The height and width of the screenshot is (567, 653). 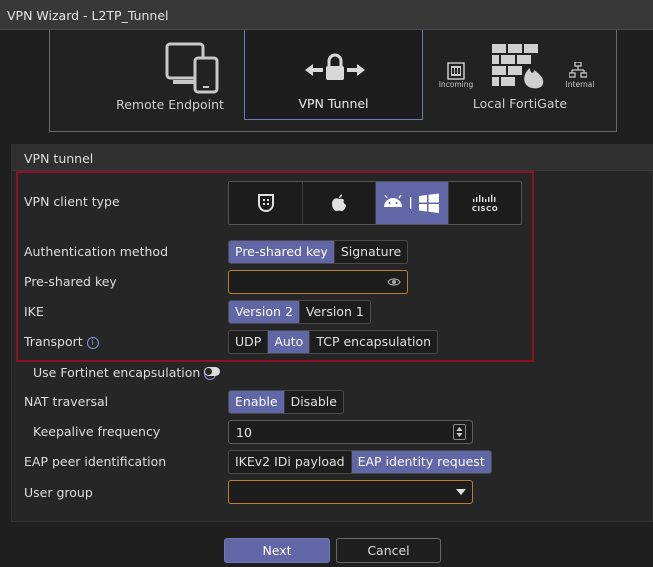 I want to click on eap-selector: IKEv2 IDi payload EAP identity request, so click(x=360, y=462).